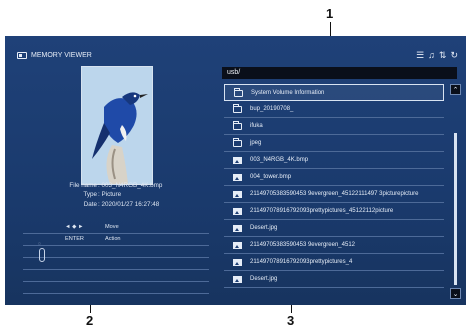 This screenshot has height=330, width=469. What do you see at coordinates (288, 93) in the screenshot?
I see `file-item-label: System Volume Information` at bounding box center [288, 93].